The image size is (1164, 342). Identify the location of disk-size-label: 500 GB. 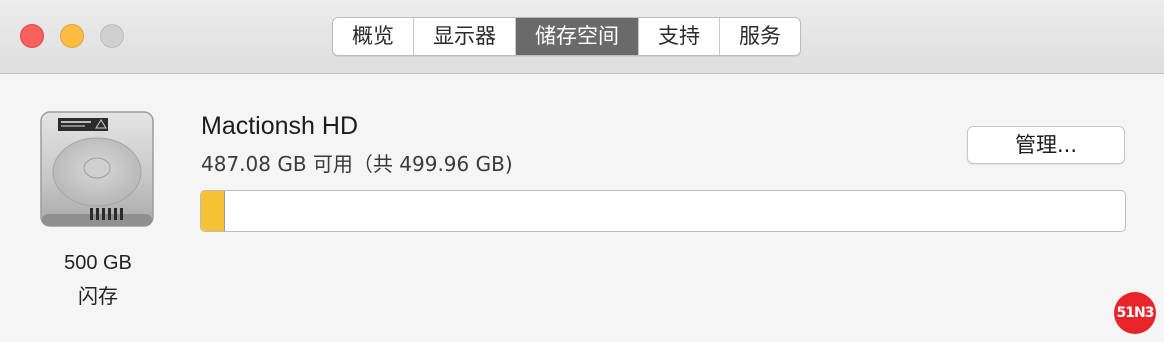
(98, 263).